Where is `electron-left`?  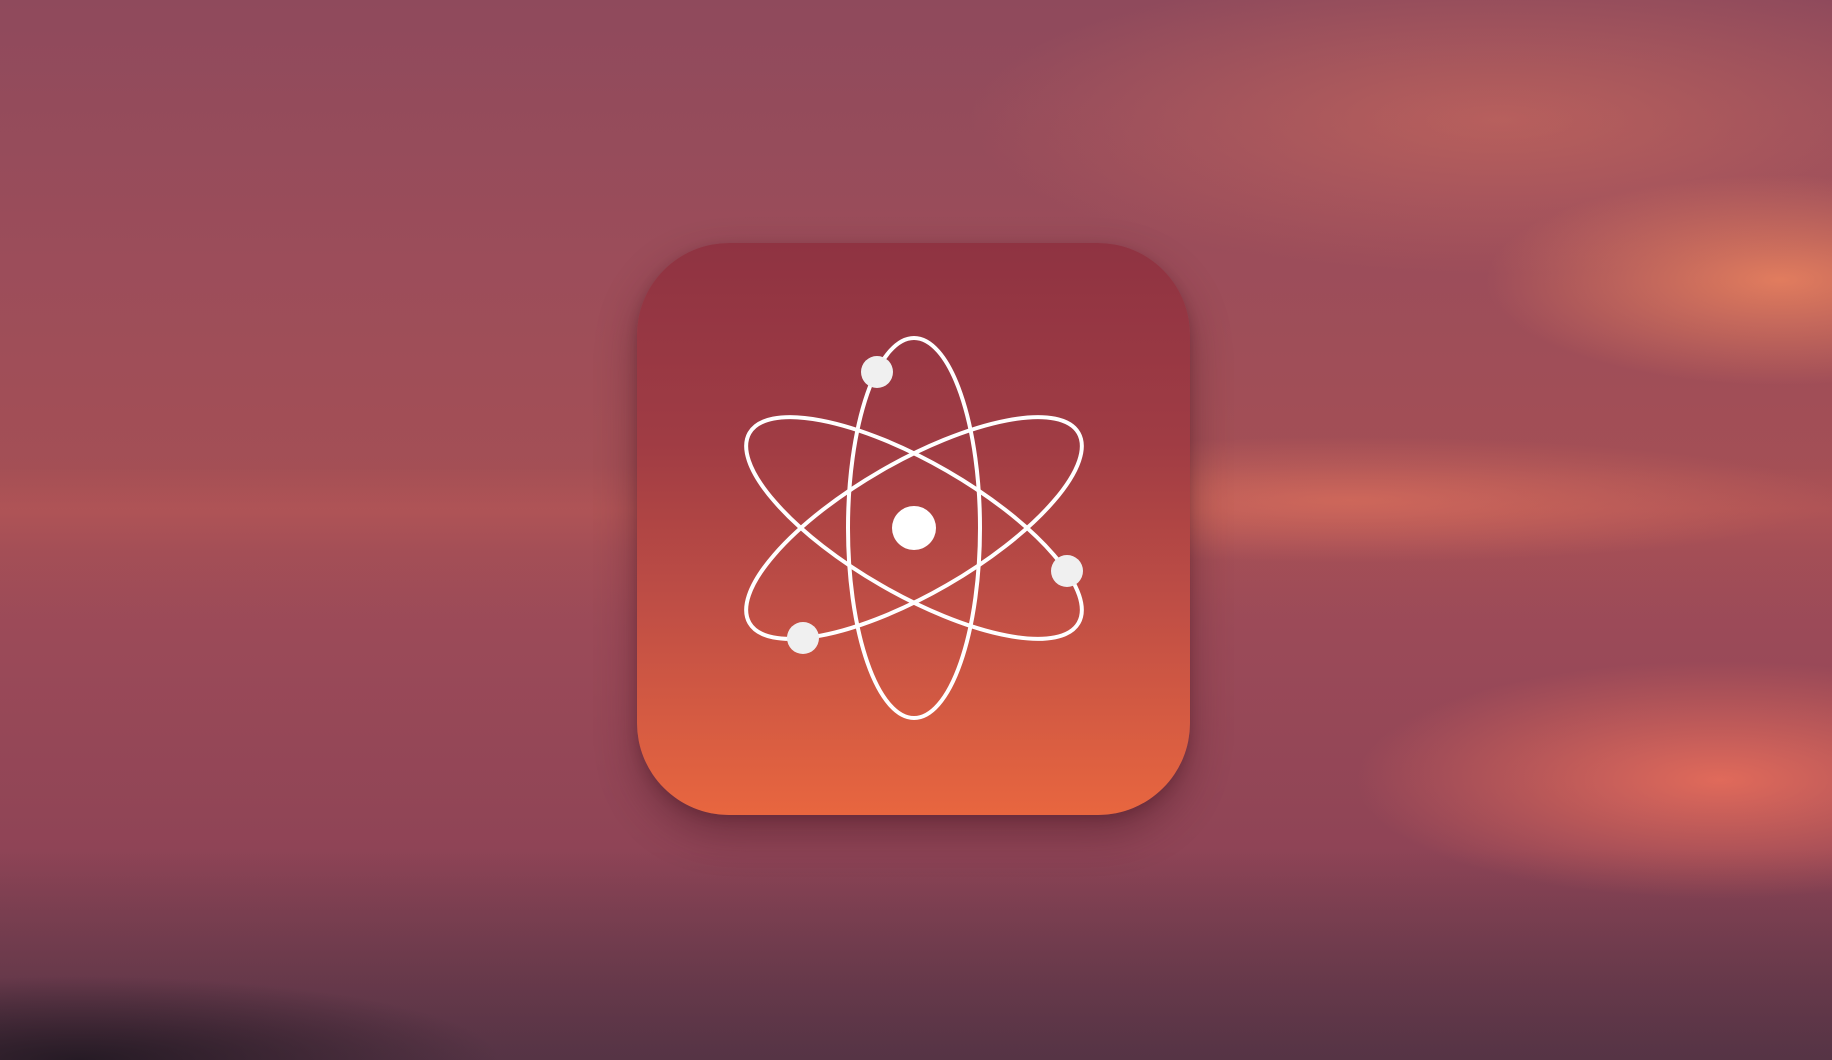 electron-left is located at coordinates (803, 638).